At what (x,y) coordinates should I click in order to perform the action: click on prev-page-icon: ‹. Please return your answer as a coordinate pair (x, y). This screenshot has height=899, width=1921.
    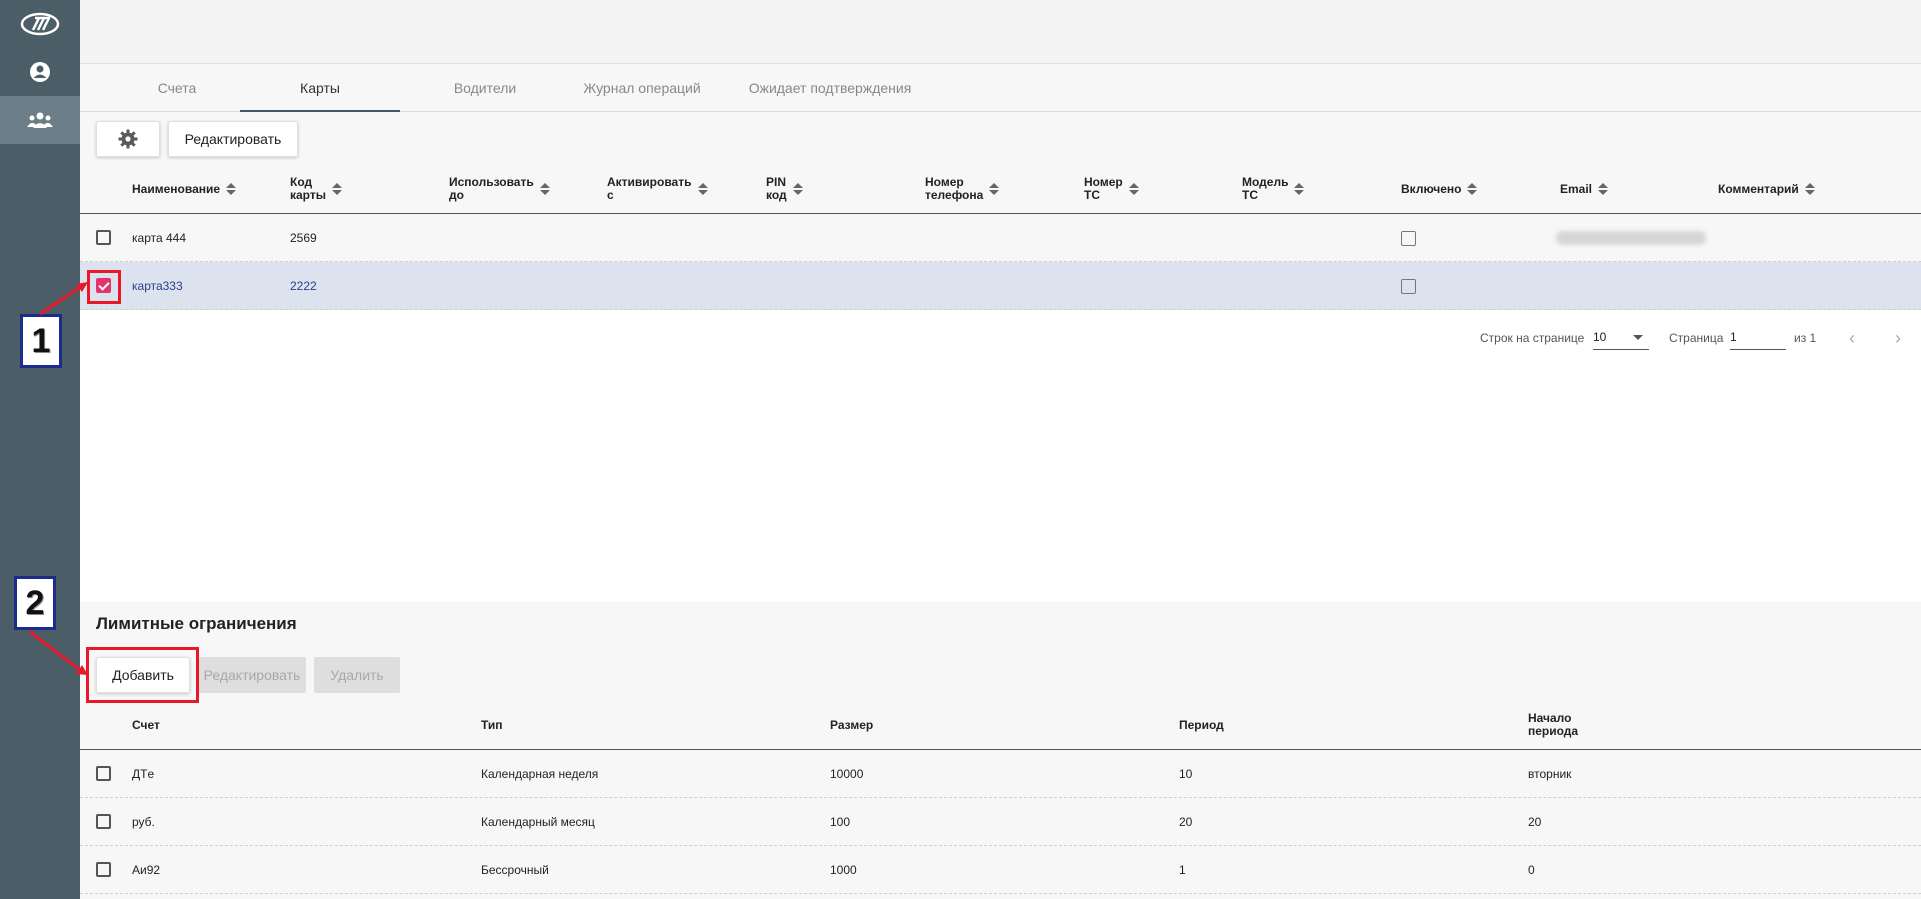
    Looking at the image, I should click on (1852, 338).